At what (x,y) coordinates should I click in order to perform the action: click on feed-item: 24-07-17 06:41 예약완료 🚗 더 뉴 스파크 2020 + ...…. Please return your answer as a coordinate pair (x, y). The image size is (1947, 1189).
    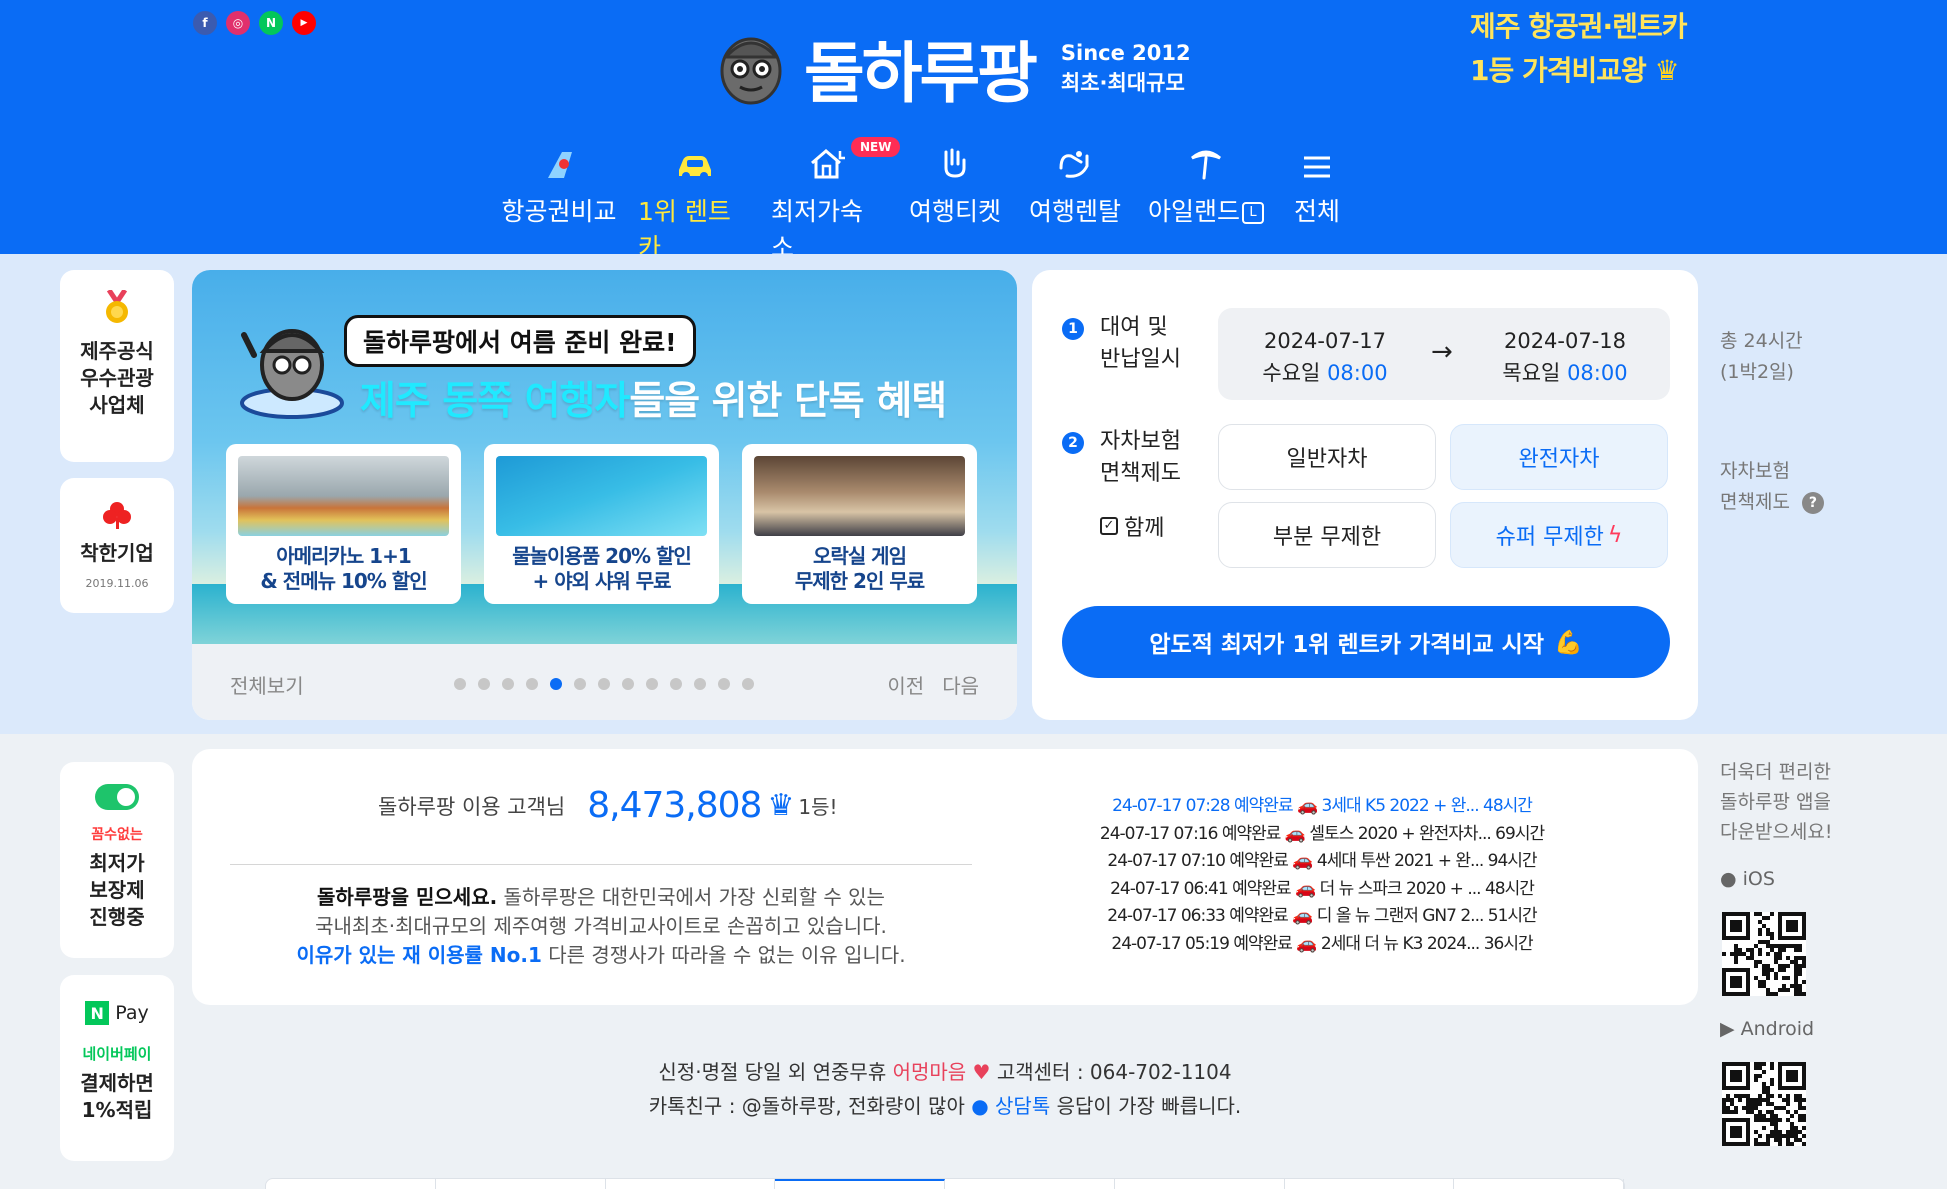
    Looking at the image, I should click on (1322, 888).